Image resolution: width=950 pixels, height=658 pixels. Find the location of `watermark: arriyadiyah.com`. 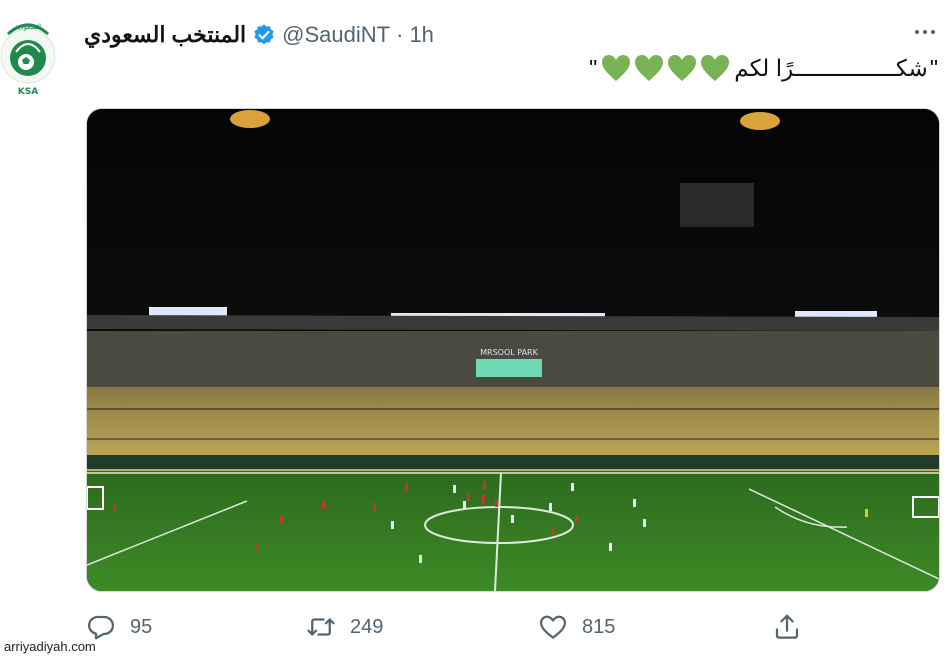

watermark: arriyadiyah.com is located at coordinates (50, 646).